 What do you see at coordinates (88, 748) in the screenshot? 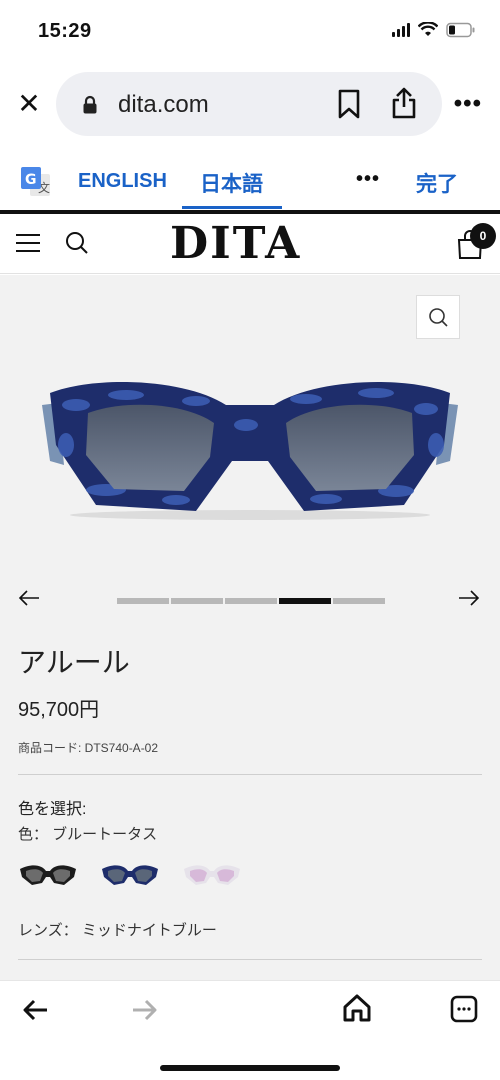
I see `product-code: 商品コード: DTS740-A-02` at bounding box center [88, 748].